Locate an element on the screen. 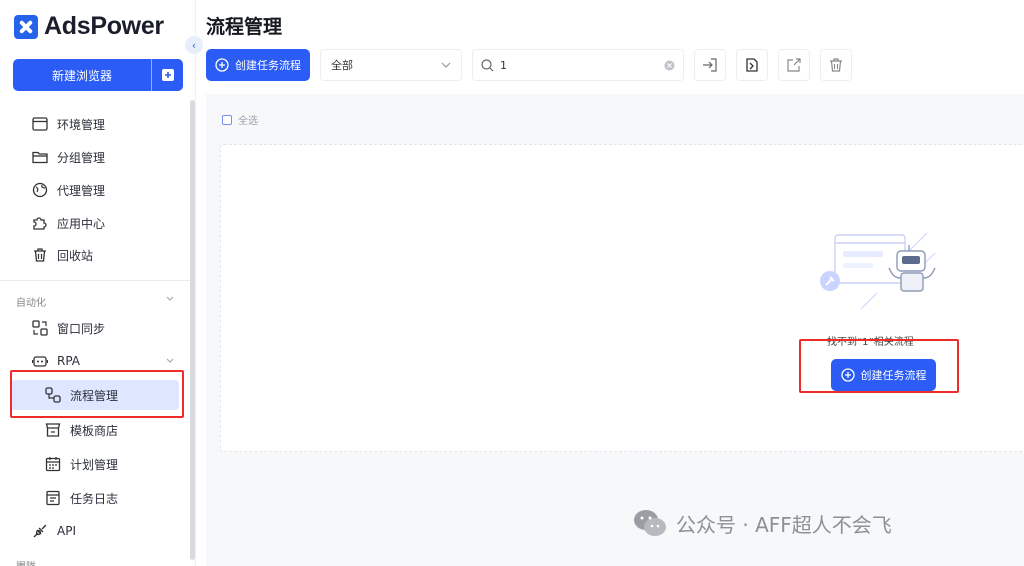 The width and height of the screenshot is (1024, 566). new-browser-button: 新建浏览器 is located at coordinates (98, 75).